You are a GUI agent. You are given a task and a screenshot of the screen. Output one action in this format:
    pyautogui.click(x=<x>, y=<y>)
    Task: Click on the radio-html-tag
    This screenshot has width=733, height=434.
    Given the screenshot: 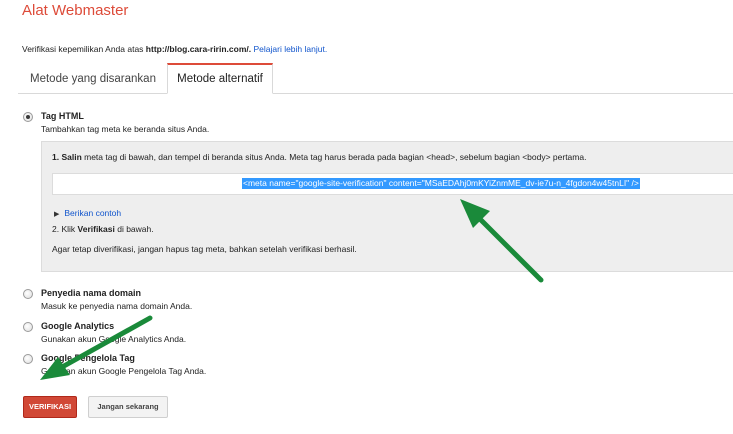 What is the action you would take?
    pyautogui.click(x=28, y=117)
    